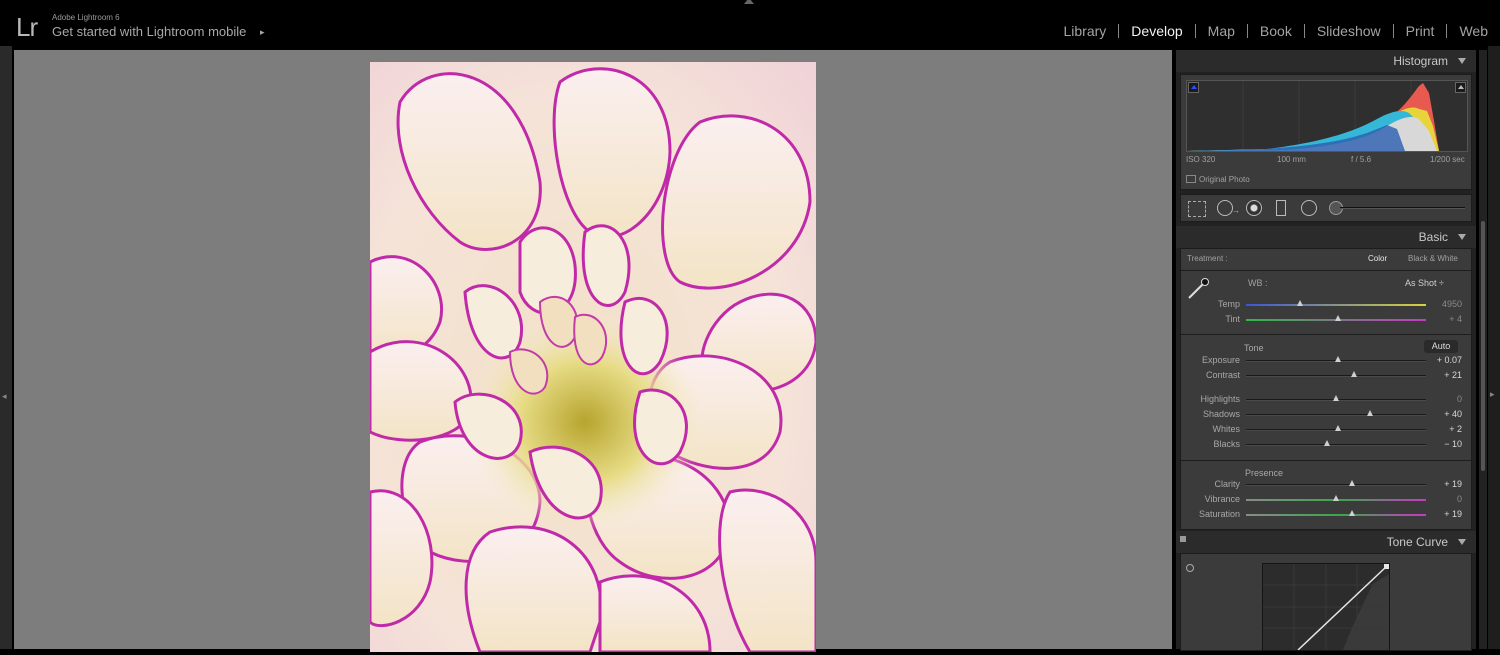  I want to click on module-develop: Develop, so click(1156, 31).